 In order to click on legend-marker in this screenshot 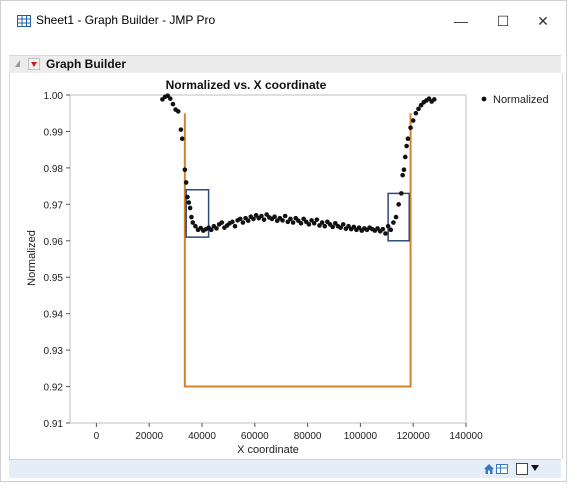, I will do `click(484, 99)`.